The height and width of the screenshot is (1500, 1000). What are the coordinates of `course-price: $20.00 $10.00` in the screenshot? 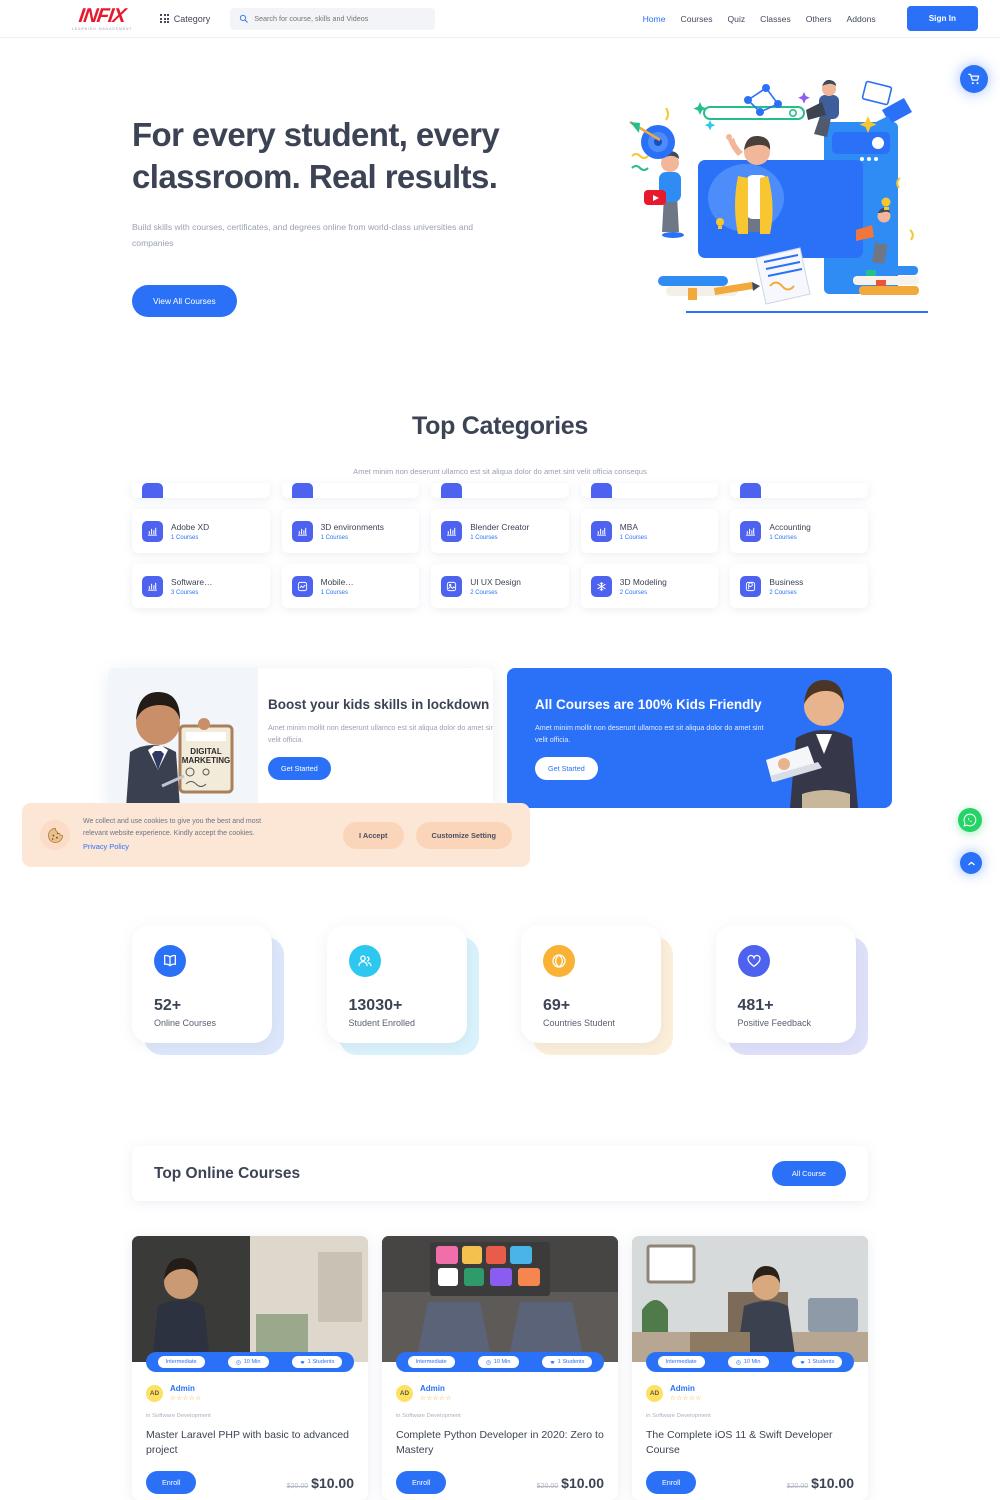 It's located at (820, 1483).